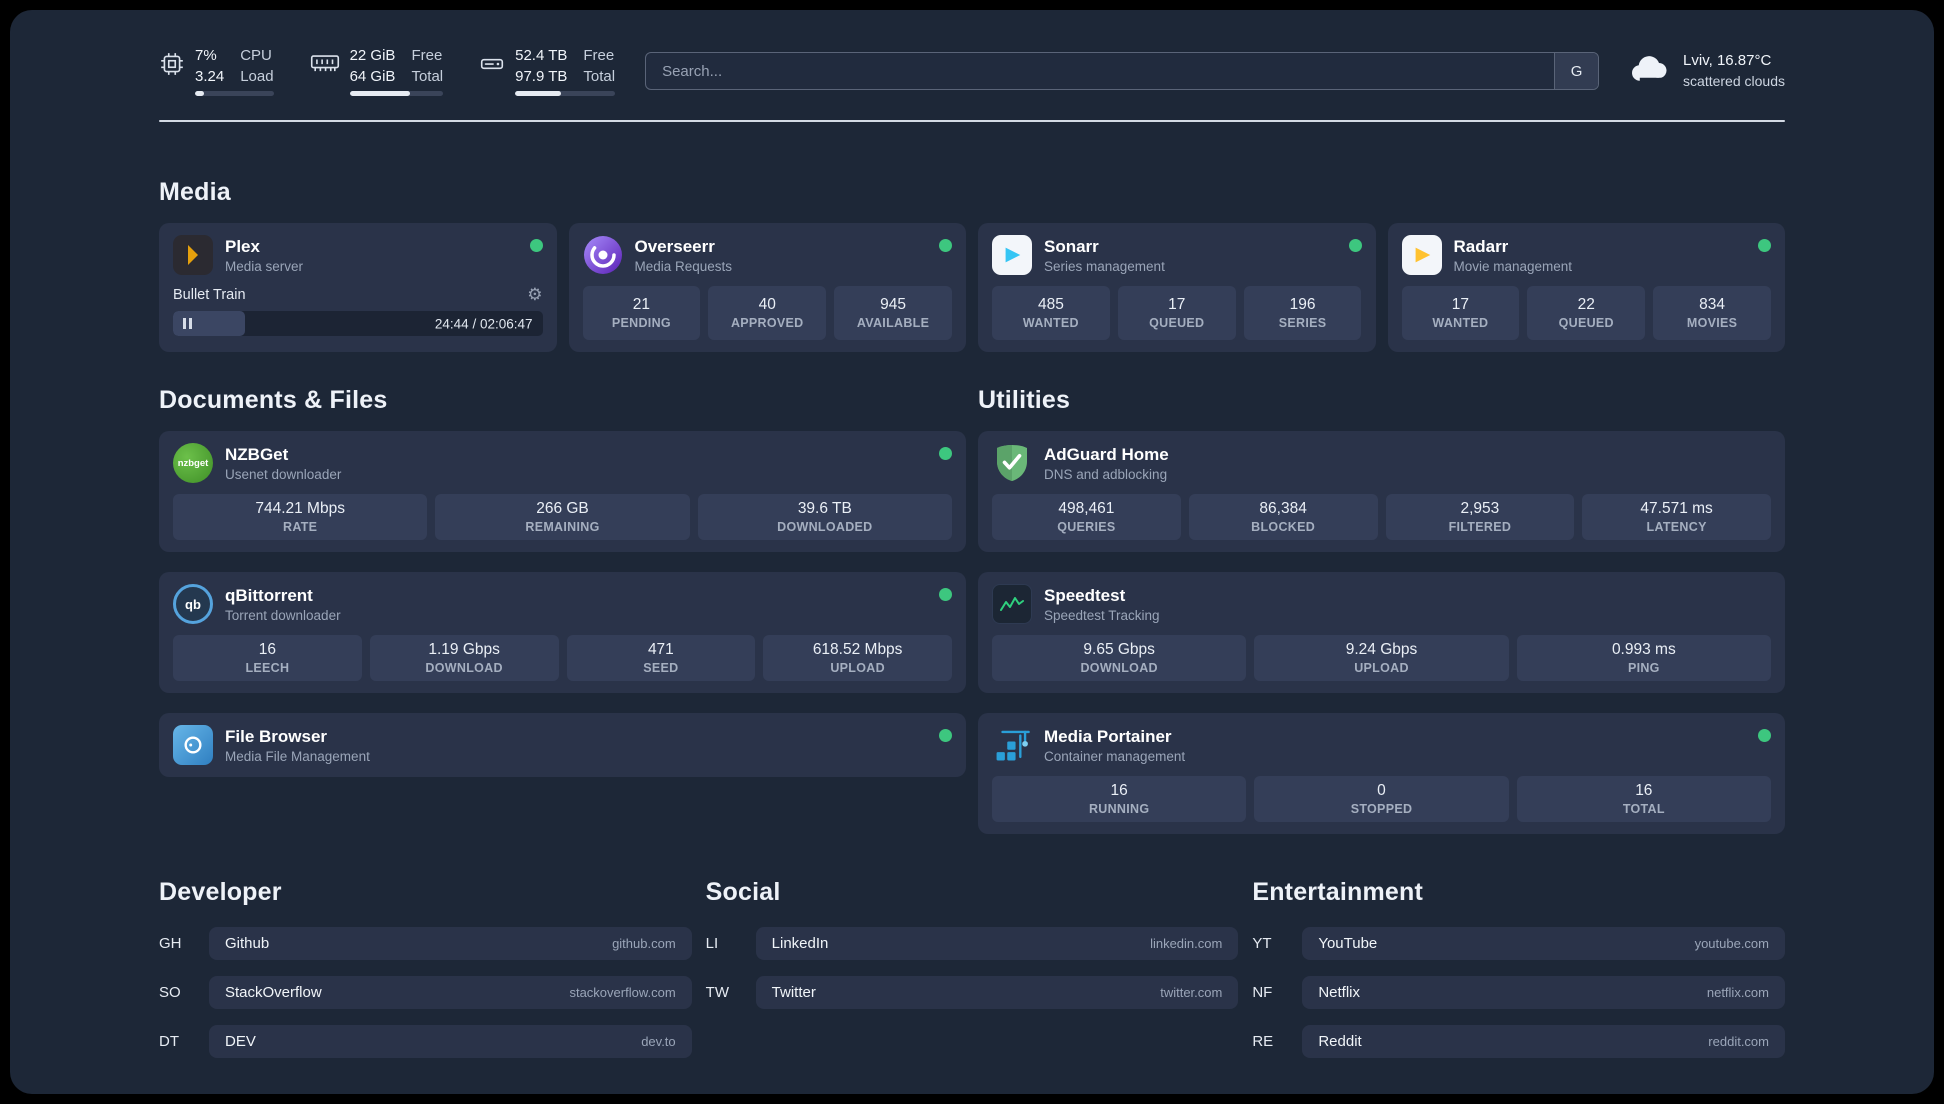 Image resolution: width=1944 pixels, height=1104 pixels. I want to click on app-name: File Browser, so click(276, 736).